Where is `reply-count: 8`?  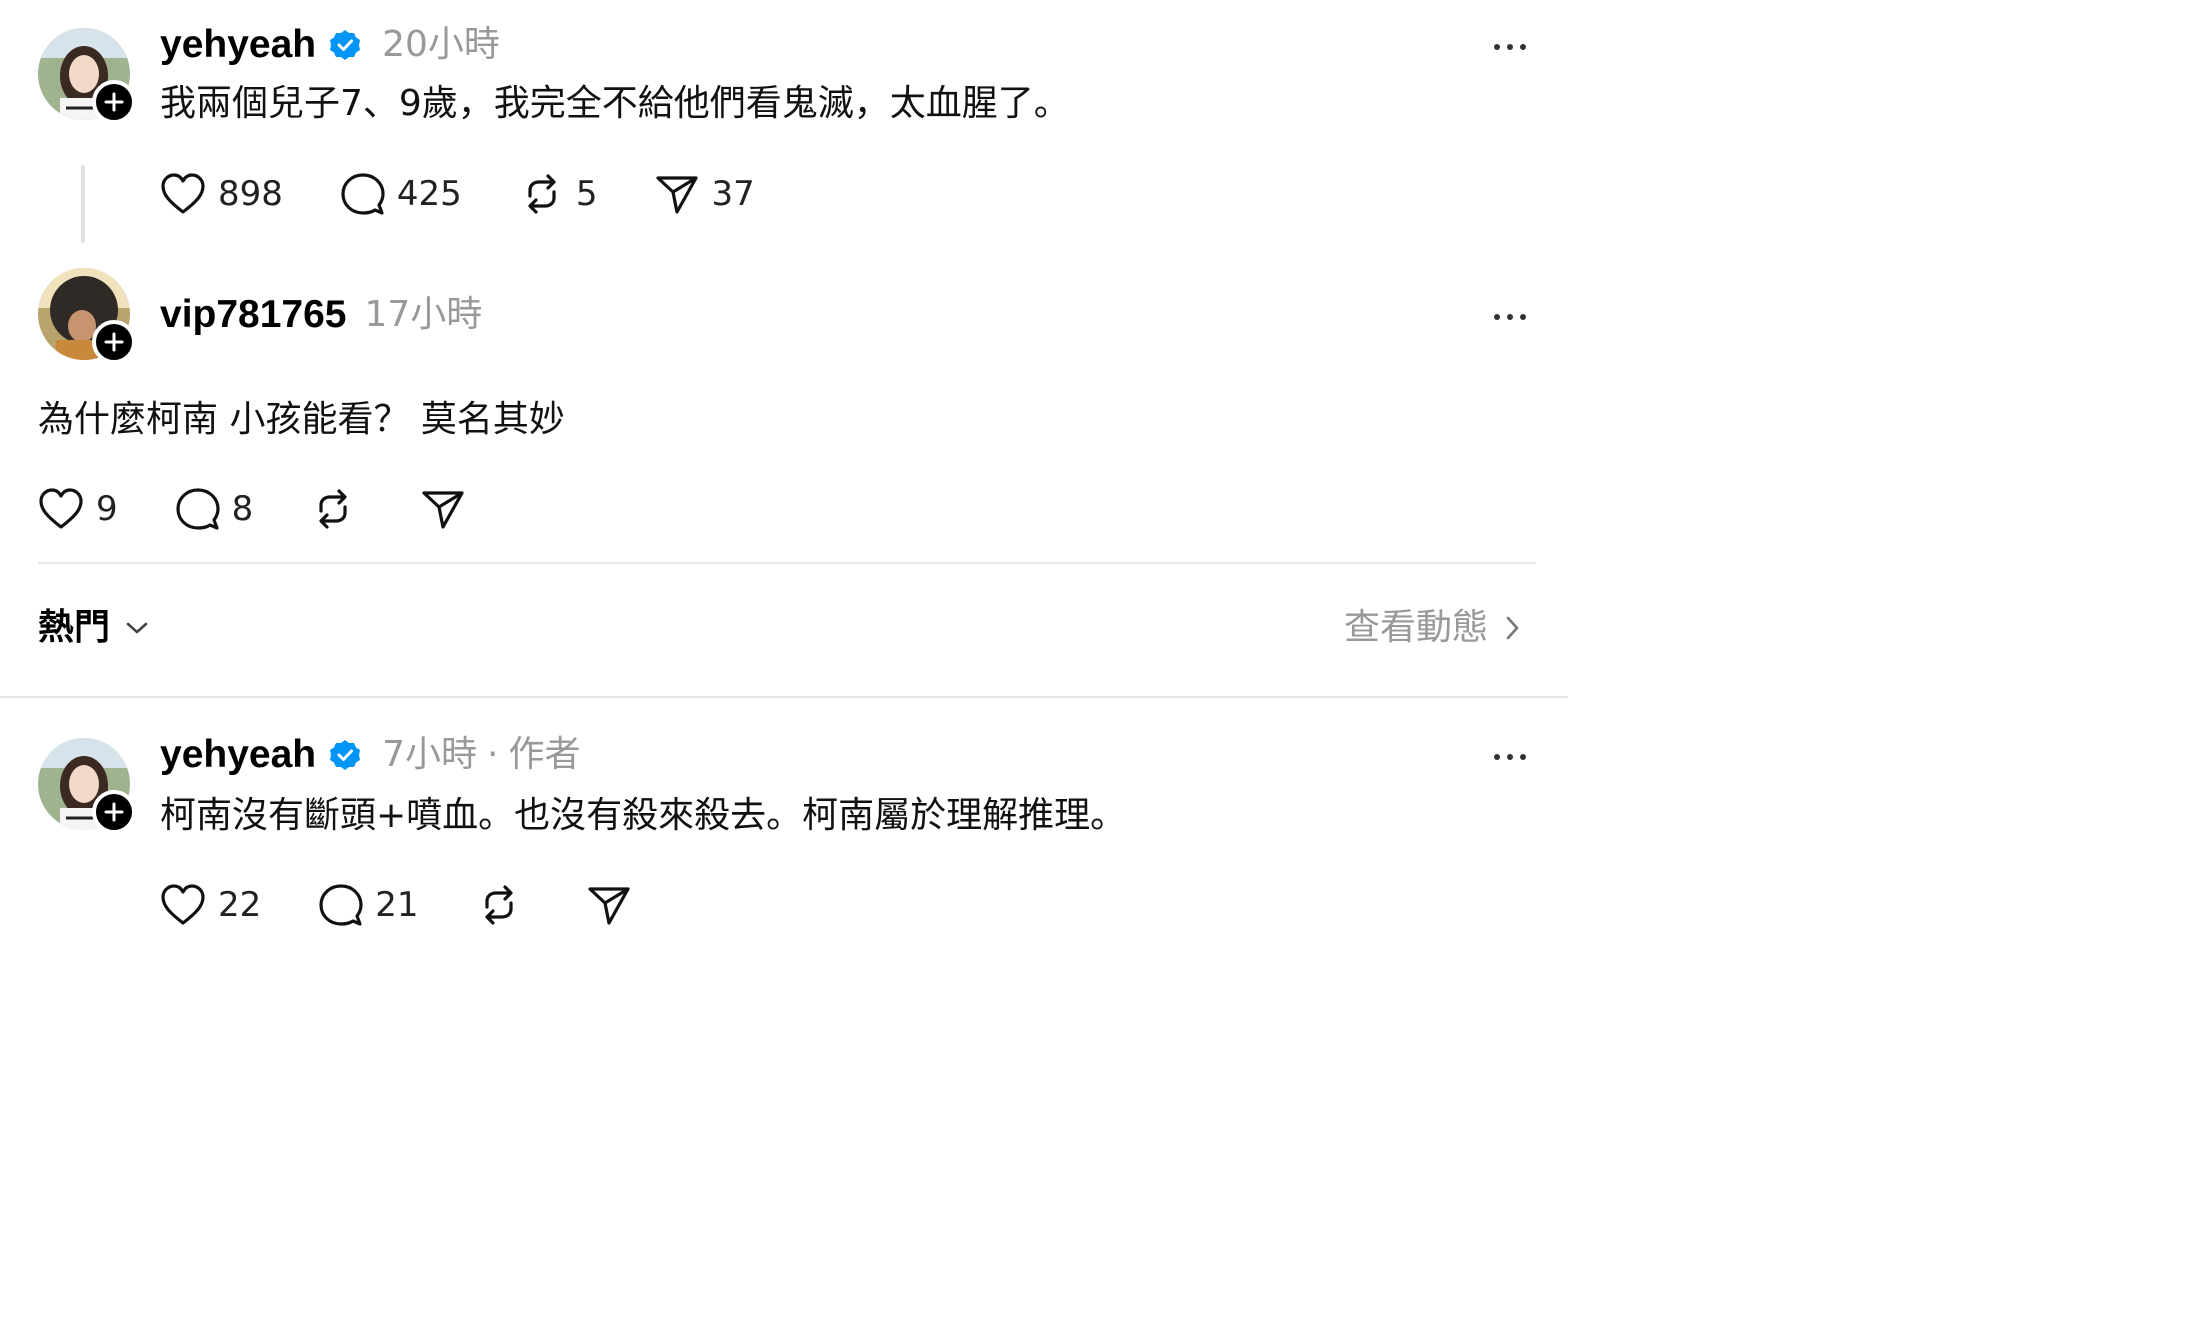
reply-count: 8 is located at coordinates (242, 509).